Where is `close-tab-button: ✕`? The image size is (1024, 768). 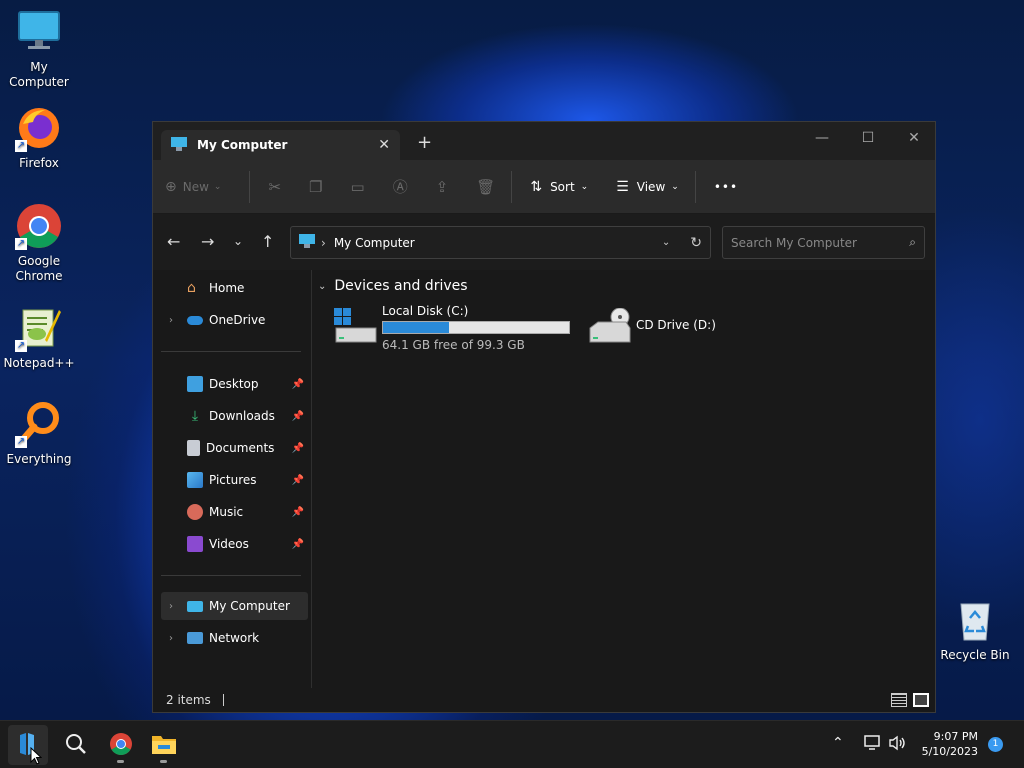
close-tab-button: ✕ is located at coordinates (384, 145).